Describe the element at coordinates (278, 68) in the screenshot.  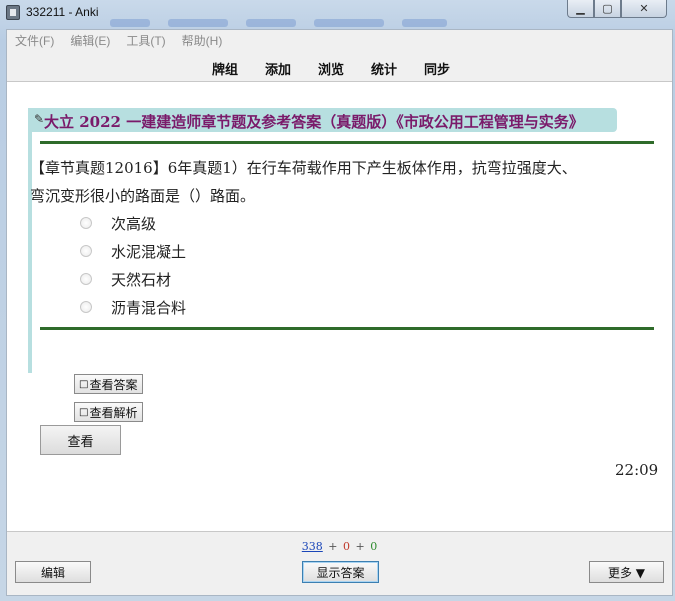
I see `toolbar-add: 添加` at that location.